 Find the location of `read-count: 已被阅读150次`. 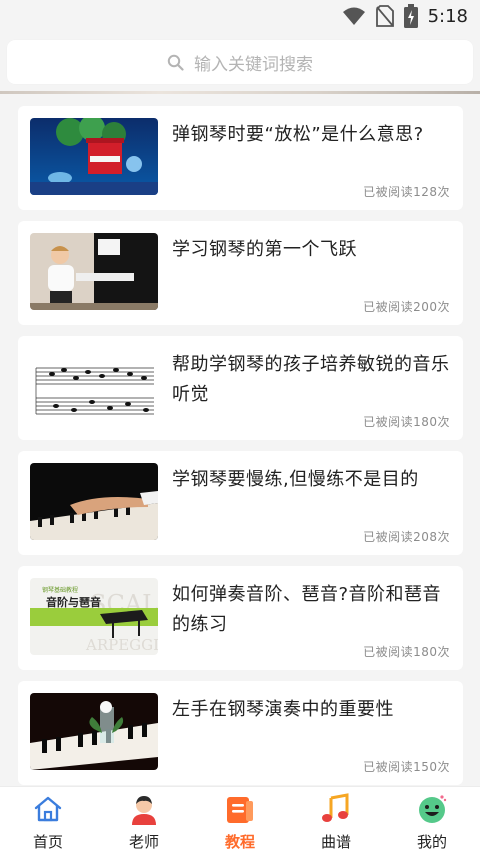

read-count: 已被阅读150次 is located at coordinates (406, 767).